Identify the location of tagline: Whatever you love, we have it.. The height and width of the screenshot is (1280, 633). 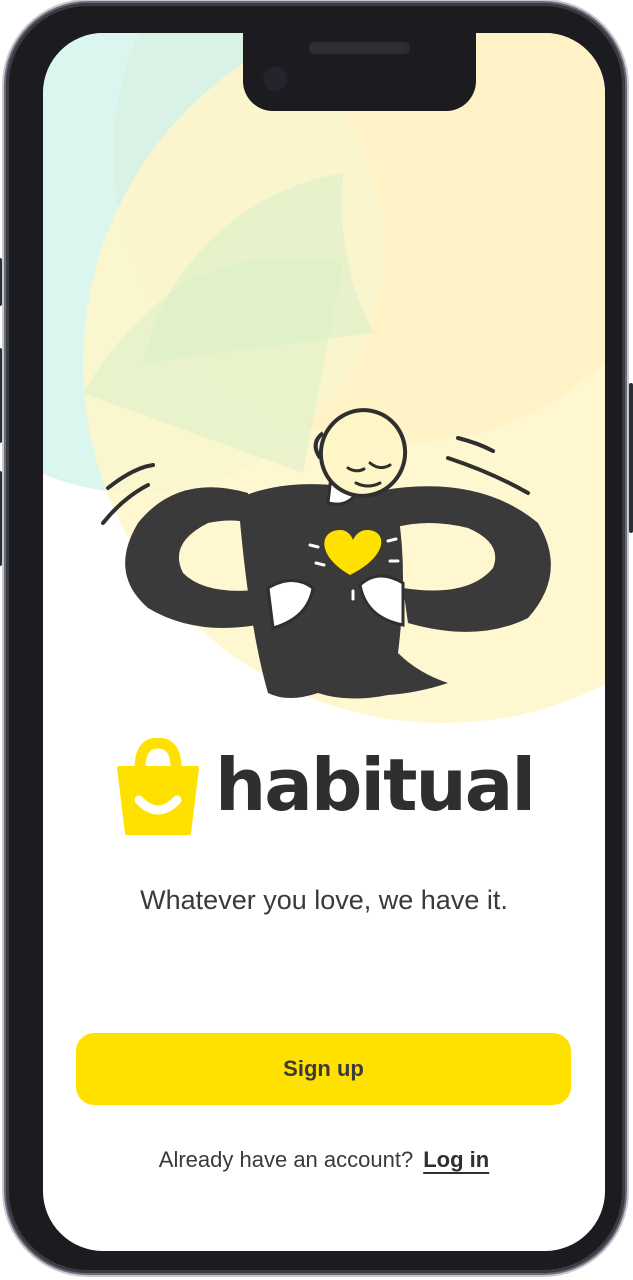
(324, 900).